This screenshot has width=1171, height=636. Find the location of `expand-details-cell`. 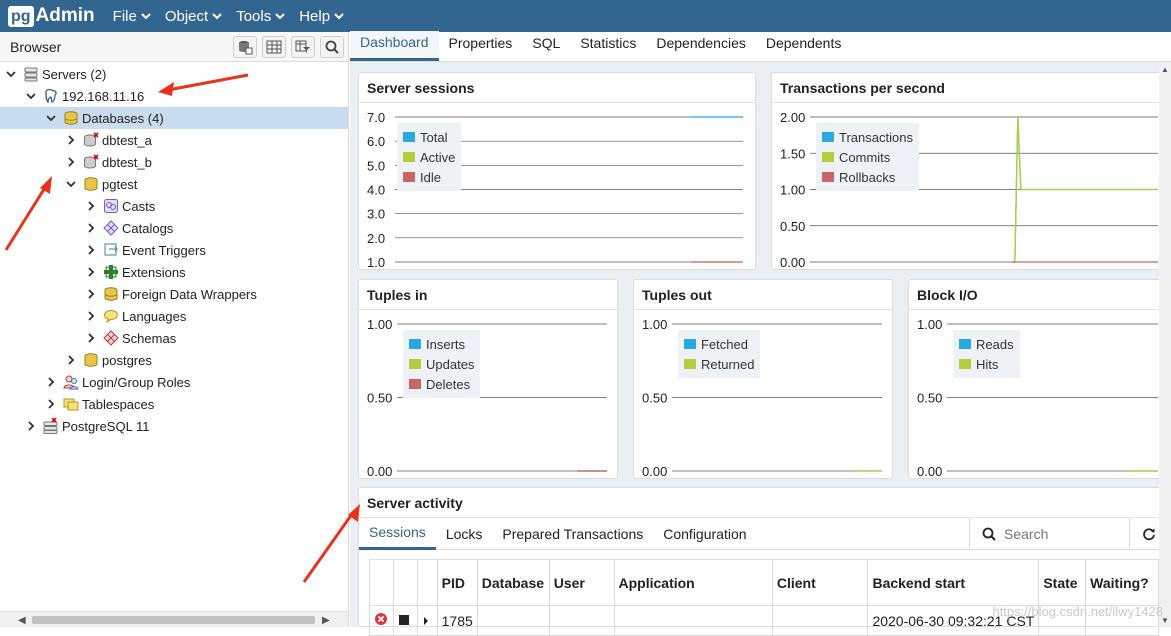

expand-details-cell is located at coordinates (427, 620).